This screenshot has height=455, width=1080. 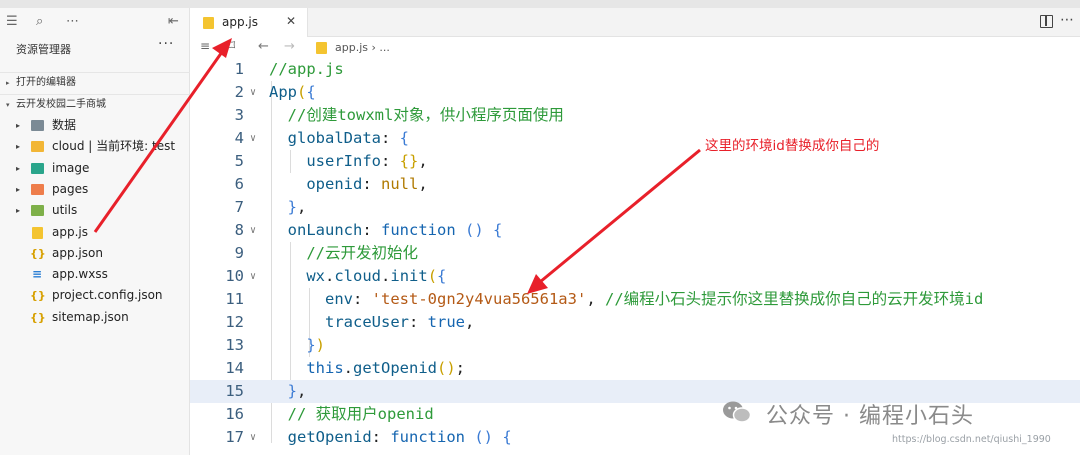 I want to click on code-text: traceUser: true,, so click(x=400, y=322).